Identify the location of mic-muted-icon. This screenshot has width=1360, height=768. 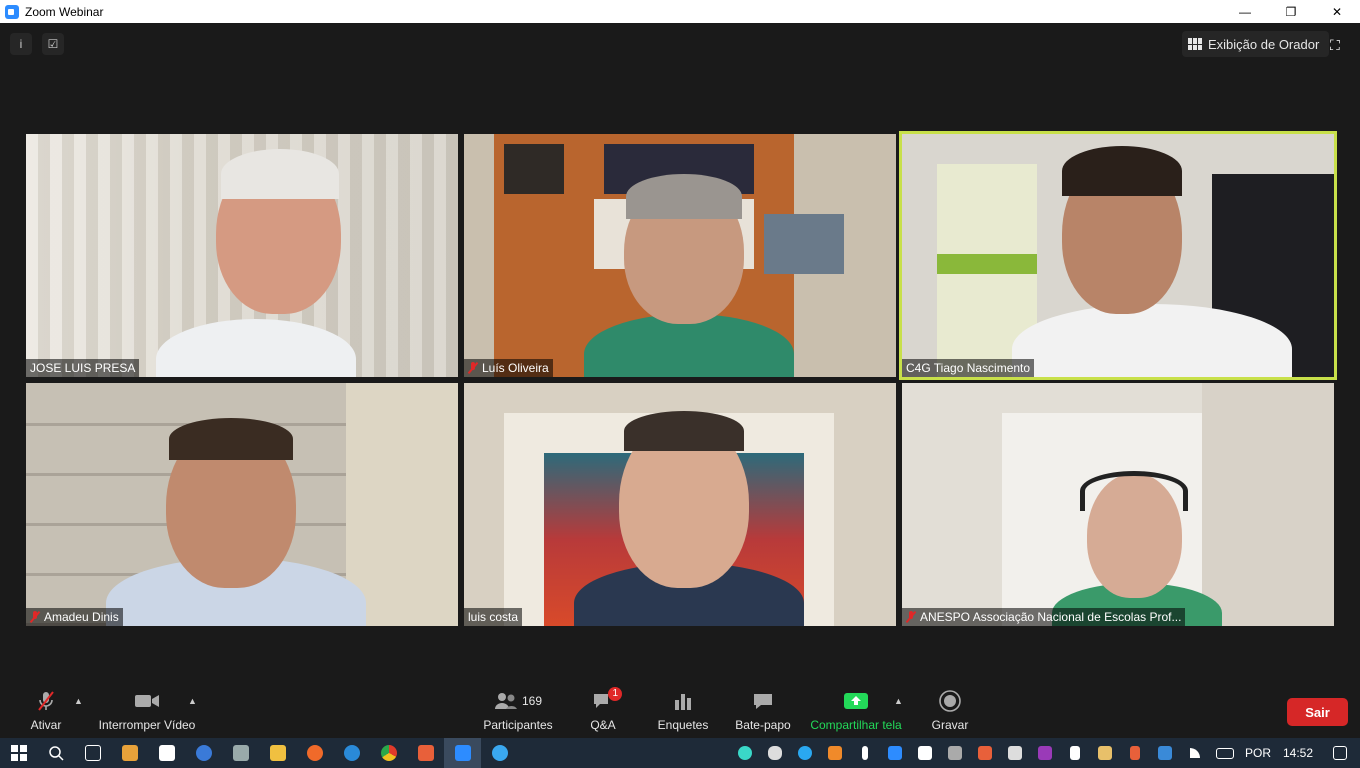
(46, 701).